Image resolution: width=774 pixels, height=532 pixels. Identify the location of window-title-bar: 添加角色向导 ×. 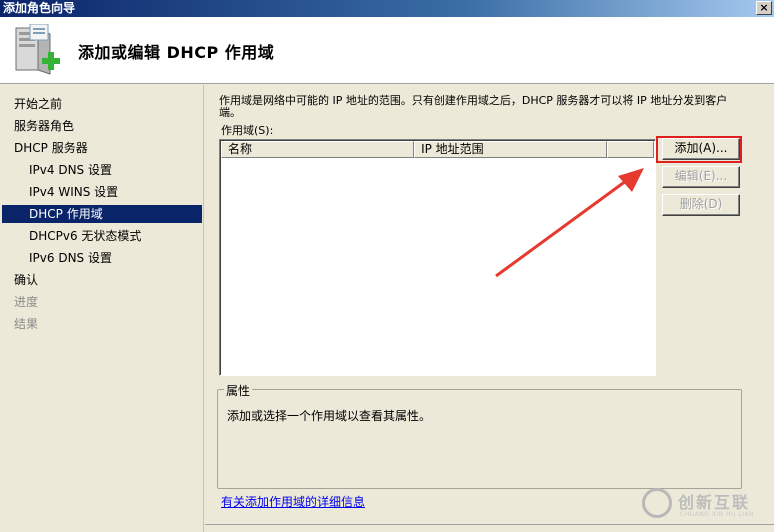
(387, 8).